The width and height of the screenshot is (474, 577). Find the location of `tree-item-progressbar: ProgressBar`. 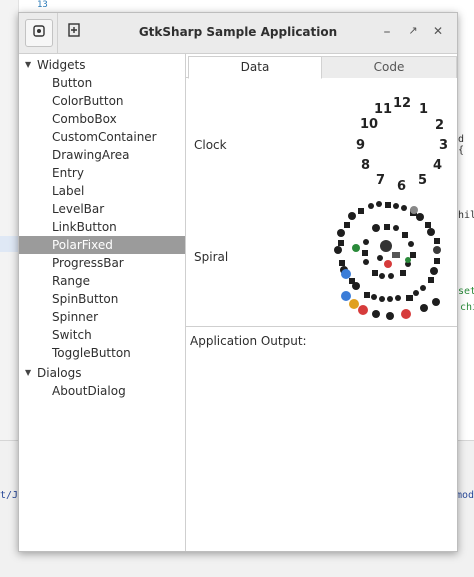

tree-item-progressbar: ProgressBar is located at coordinates (102, 263).